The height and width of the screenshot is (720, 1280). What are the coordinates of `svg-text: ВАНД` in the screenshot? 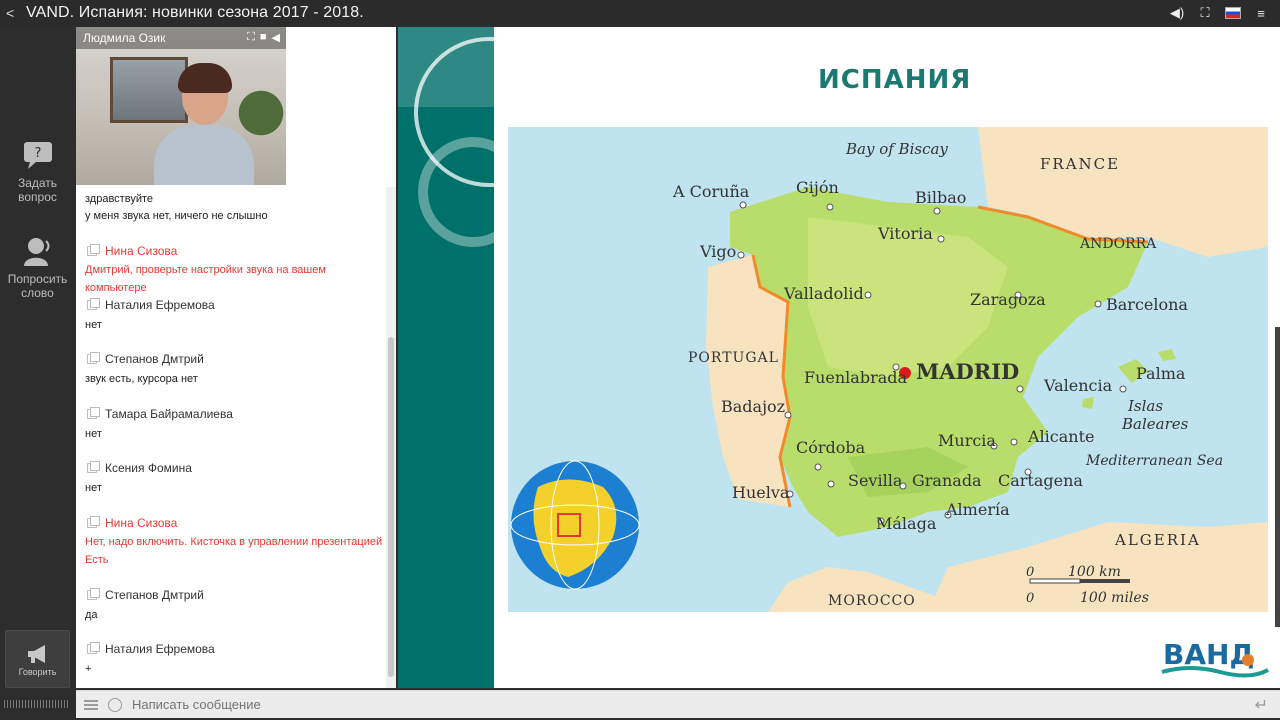 It's located at (1208, 654).